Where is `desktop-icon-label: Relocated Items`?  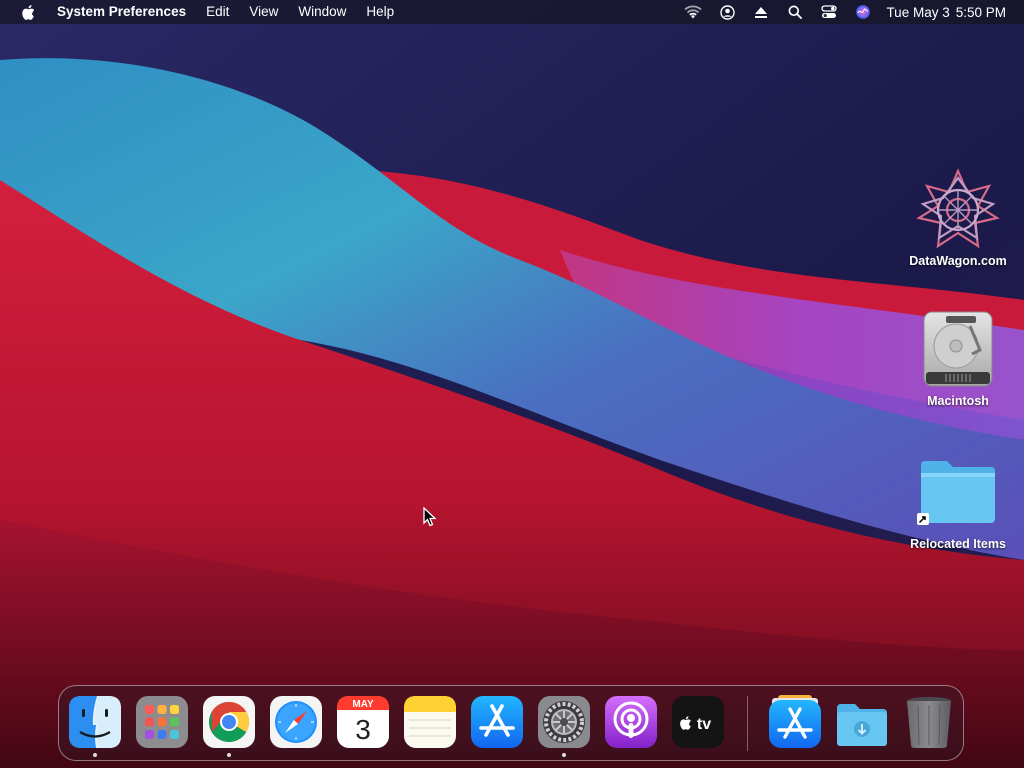 desktop-icon-label: Relocated Items is located at coordinates (958, 544).